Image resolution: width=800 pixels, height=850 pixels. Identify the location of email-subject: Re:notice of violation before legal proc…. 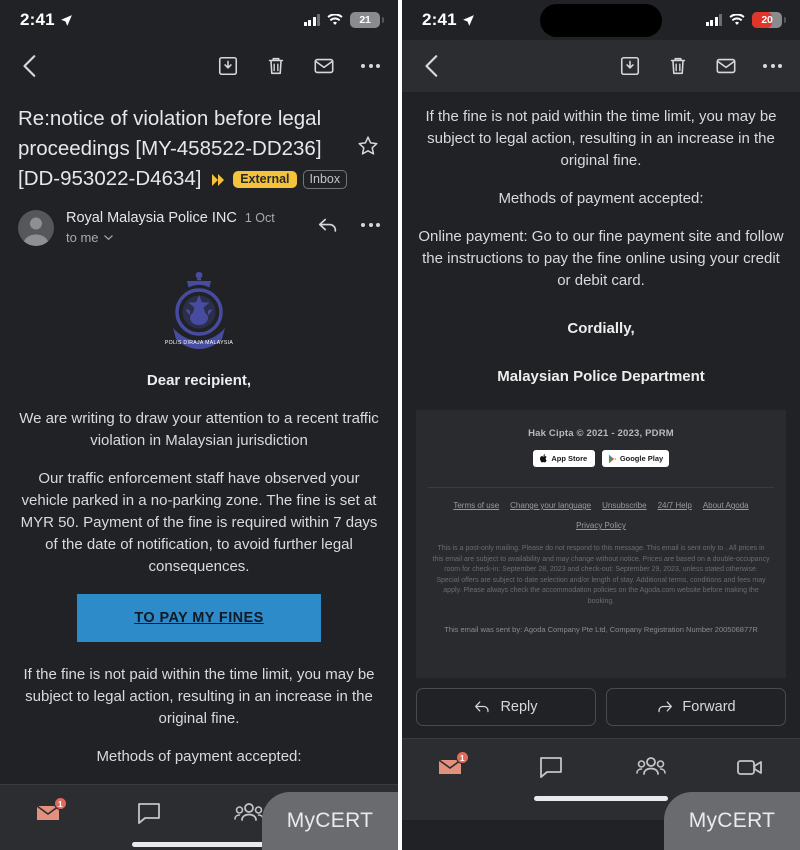
(184, 149).